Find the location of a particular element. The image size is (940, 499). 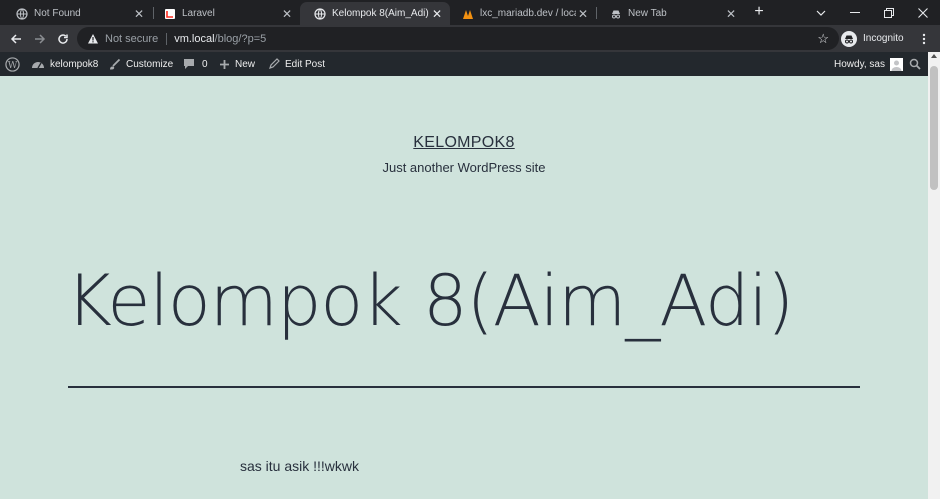

title-divider is located at coordinates (464, 387).